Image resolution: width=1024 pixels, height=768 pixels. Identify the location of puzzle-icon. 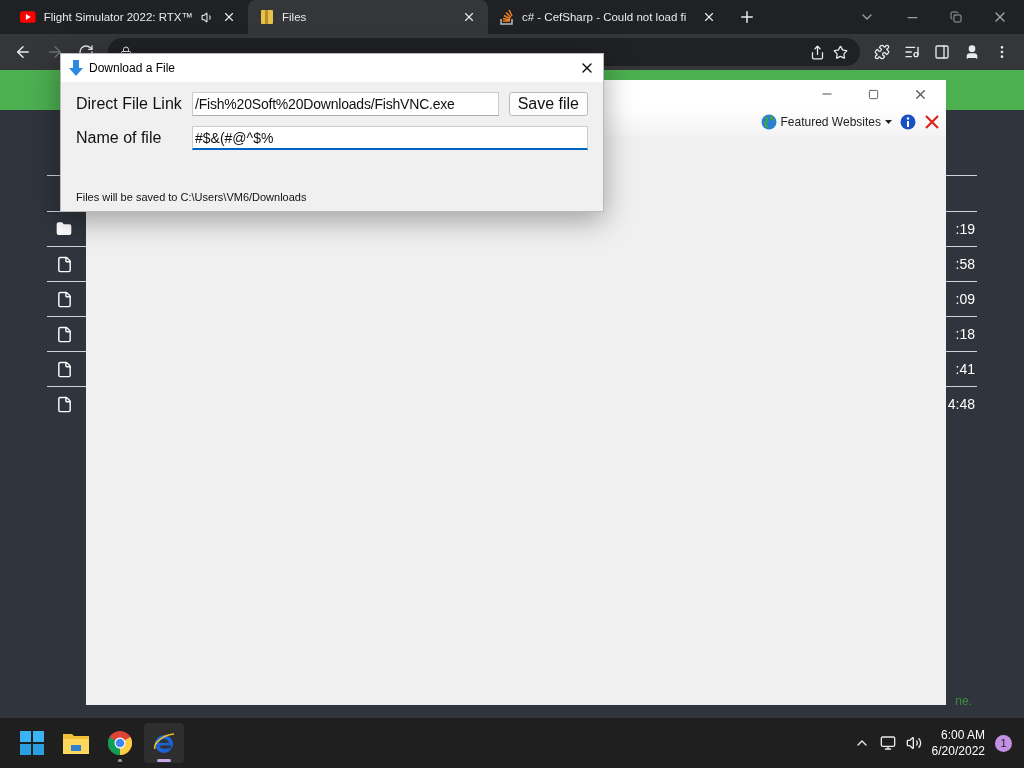
(882, 52).